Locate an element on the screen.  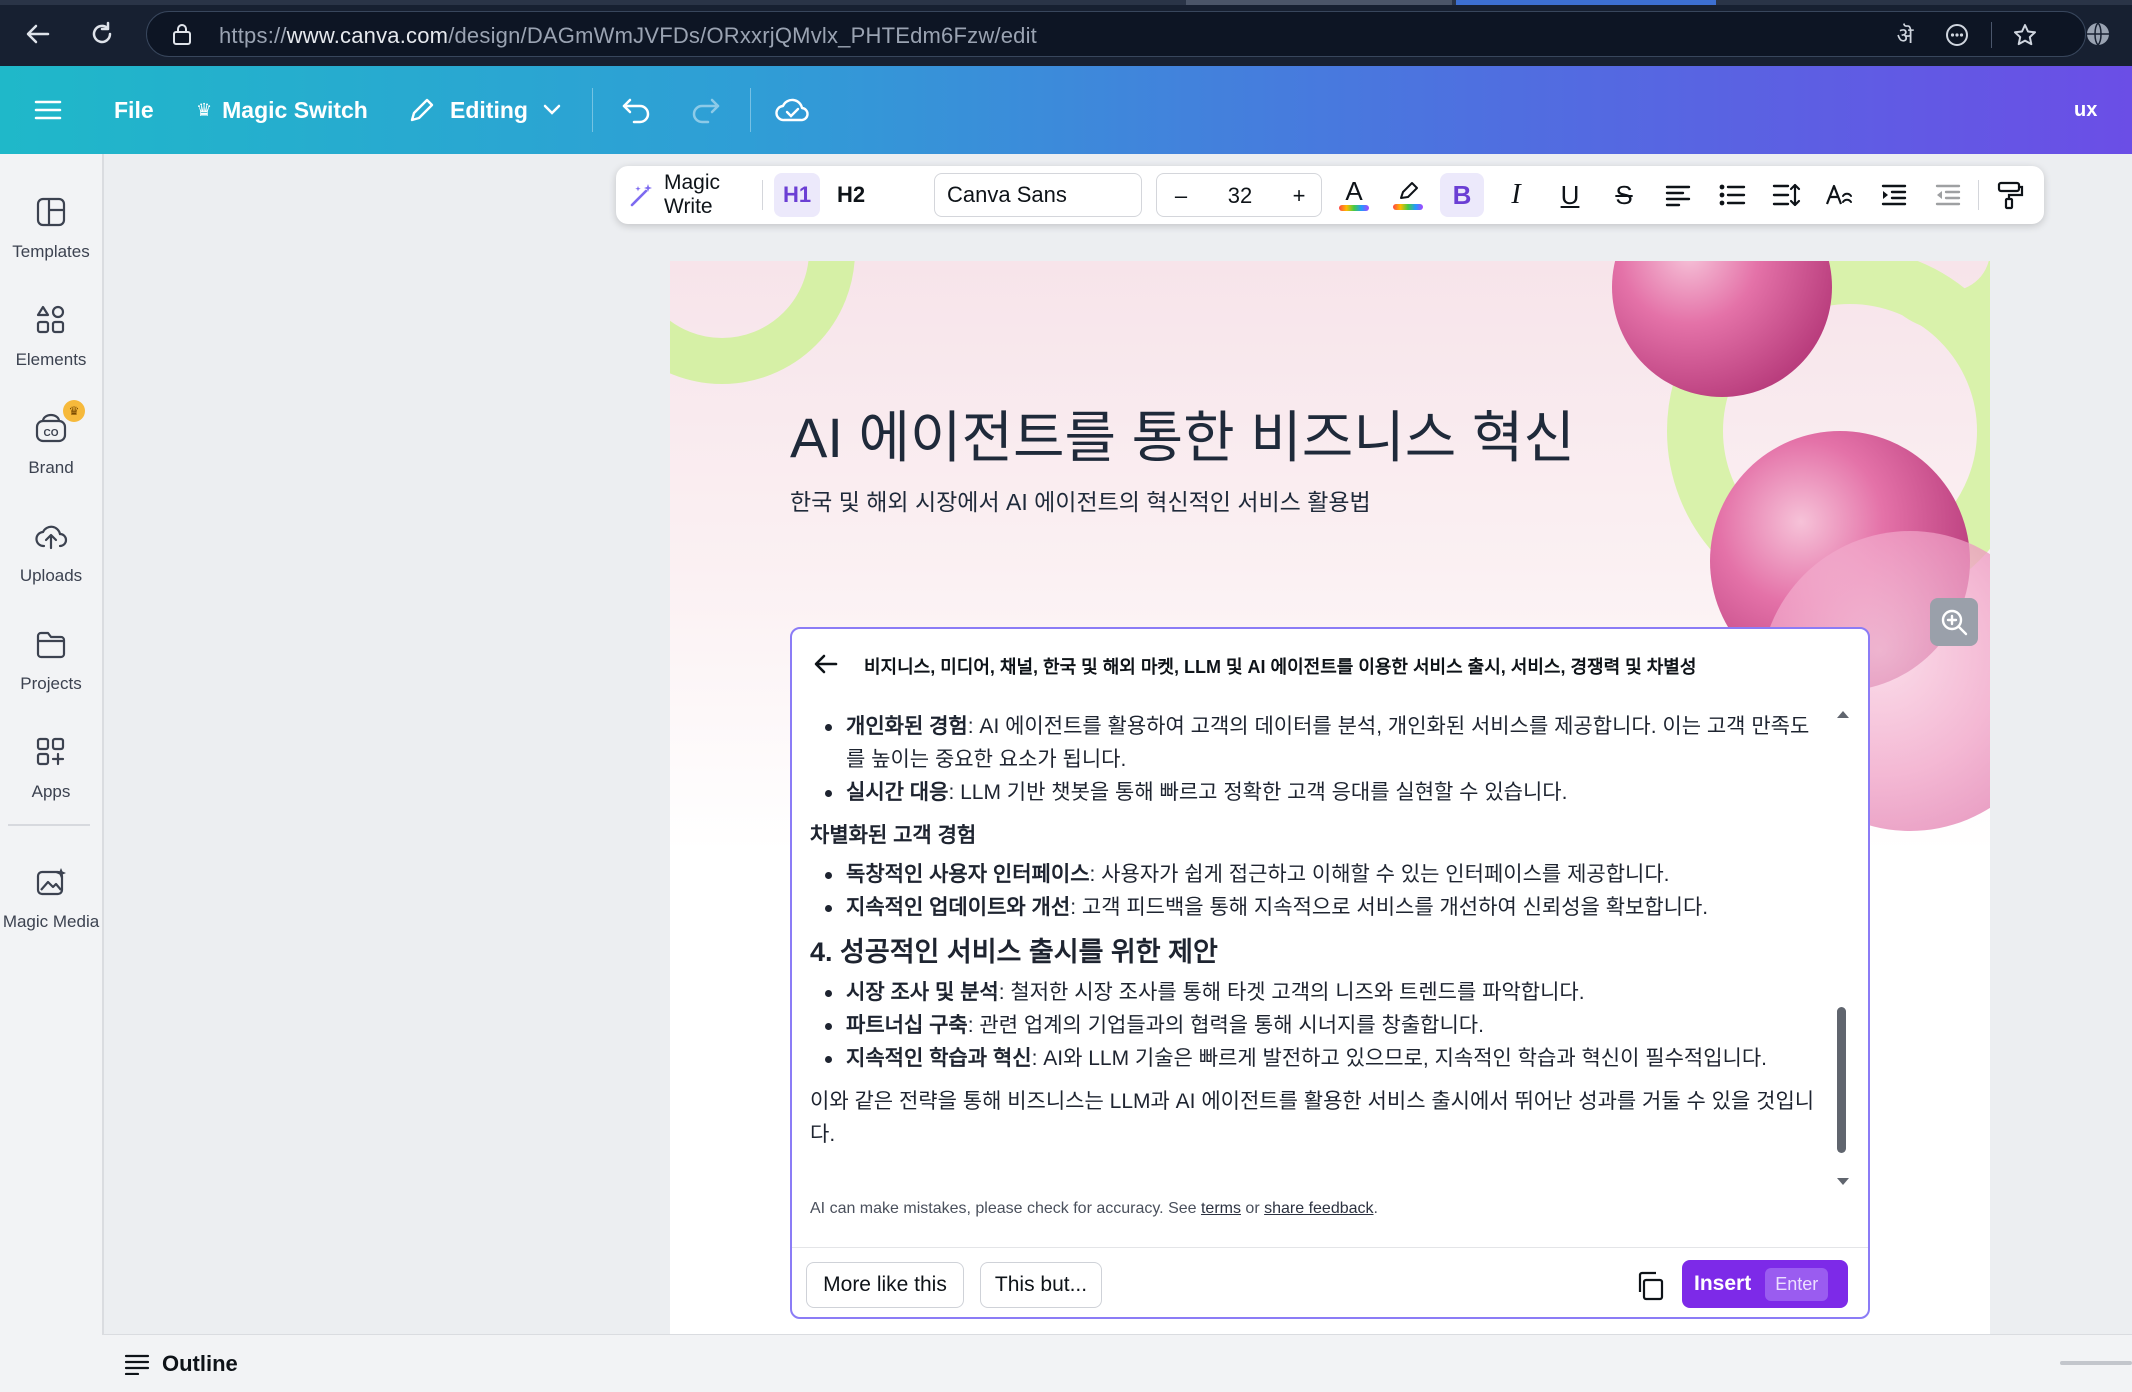
undo-icon is located at coordinates (636, 110).